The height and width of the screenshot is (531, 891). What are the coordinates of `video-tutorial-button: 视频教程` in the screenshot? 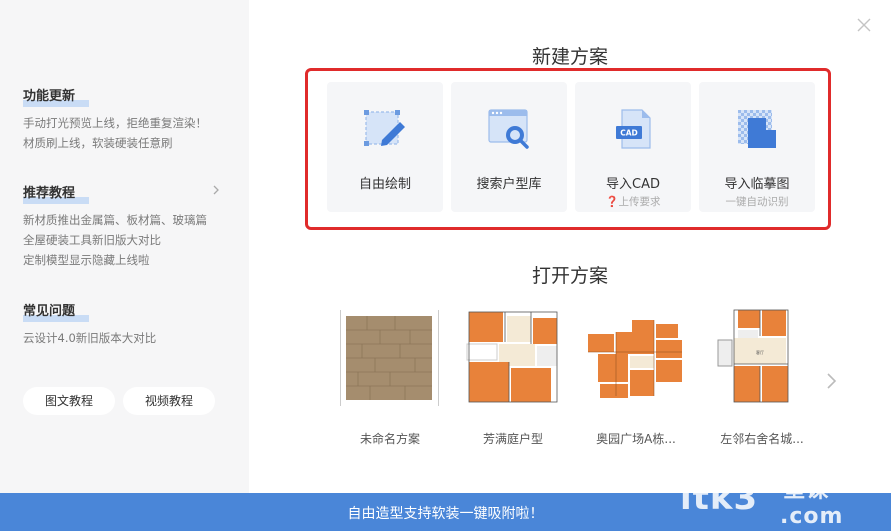 It's located at (169, 401).